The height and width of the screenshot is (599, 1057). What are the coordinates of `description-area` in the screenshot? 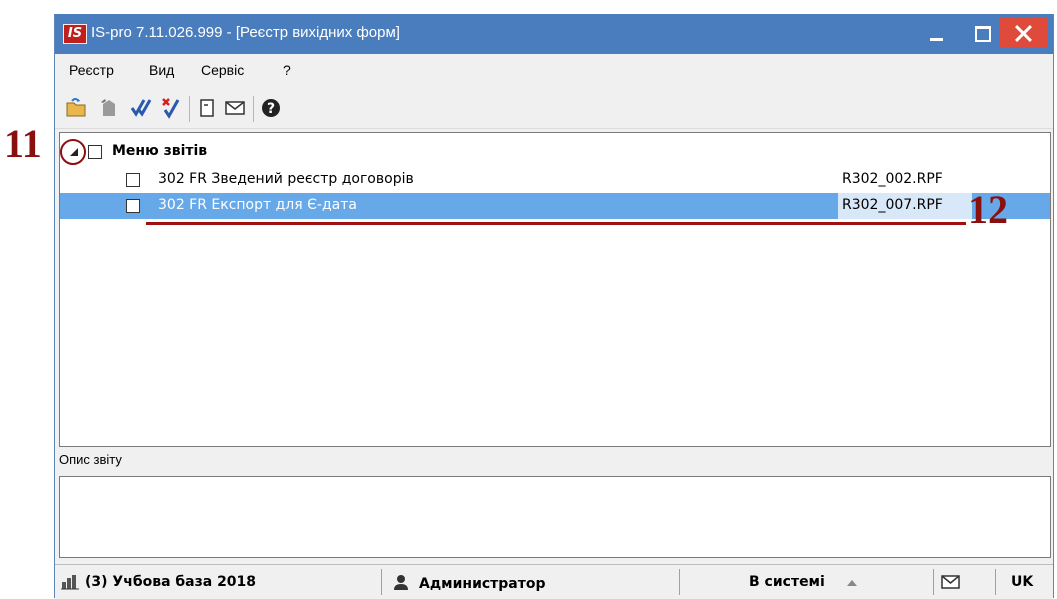 It's located at (555, 517).